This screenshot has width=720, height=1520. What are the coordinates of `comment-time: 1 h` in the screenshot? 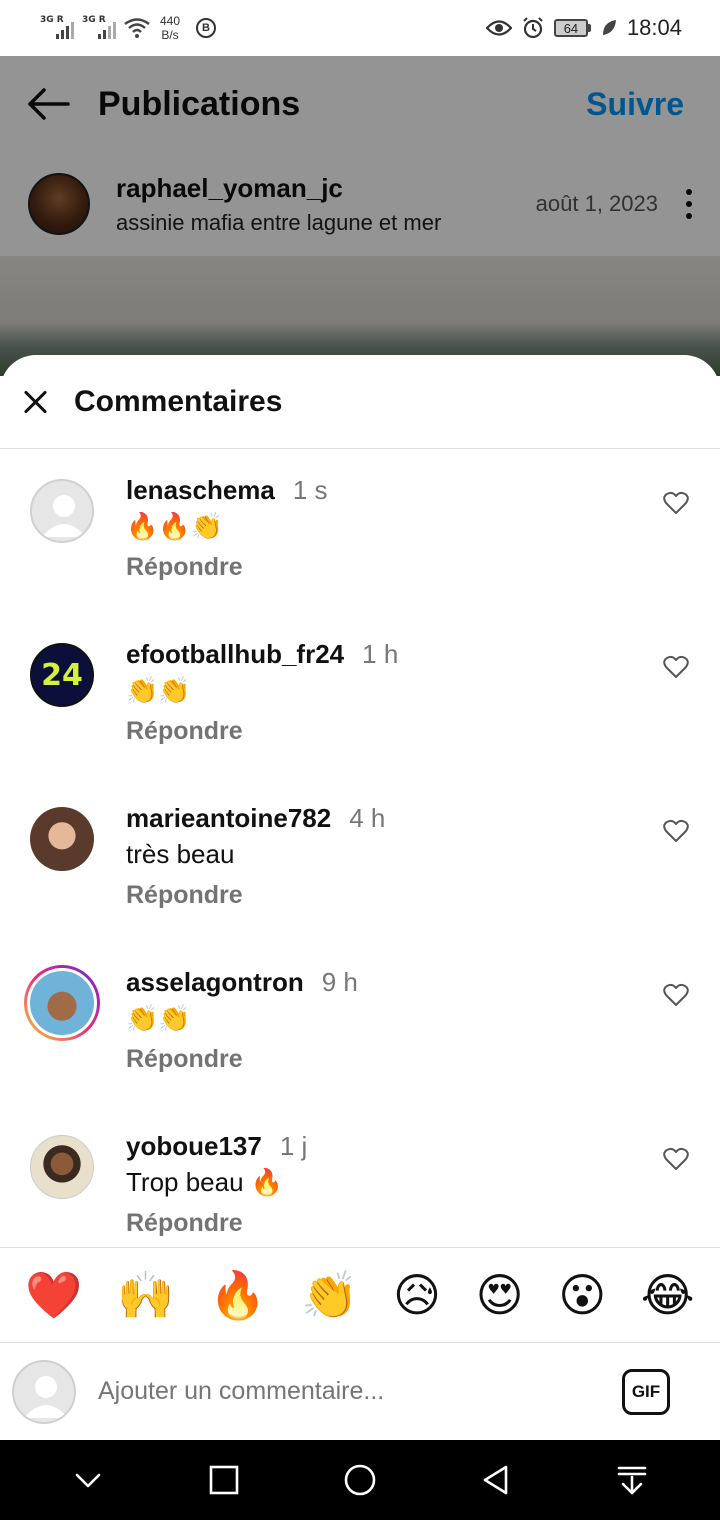 It's located at (380, 654).